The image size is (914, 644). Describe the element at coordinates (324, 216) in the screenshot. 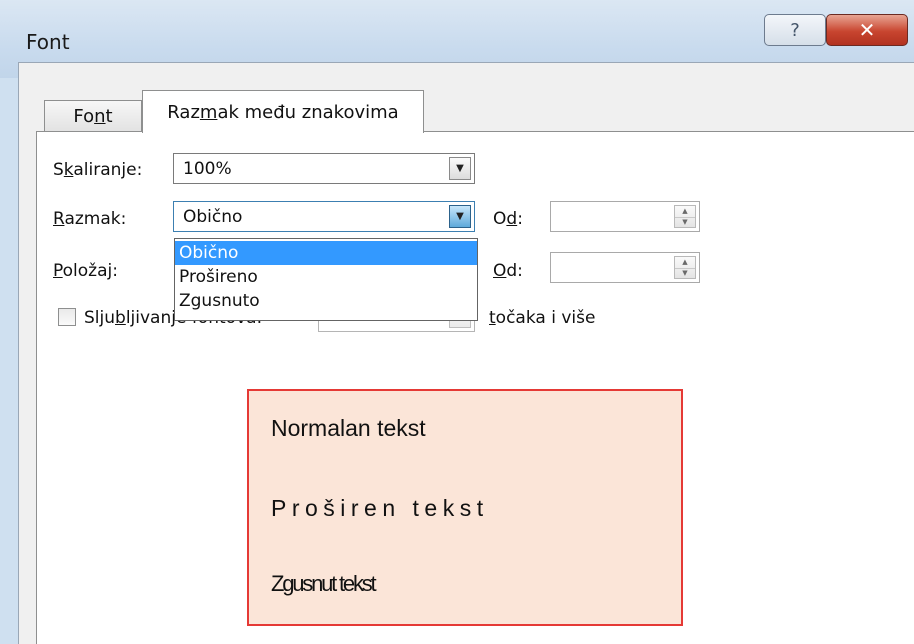

I see `spacing-select: Obično ▼` at that location.